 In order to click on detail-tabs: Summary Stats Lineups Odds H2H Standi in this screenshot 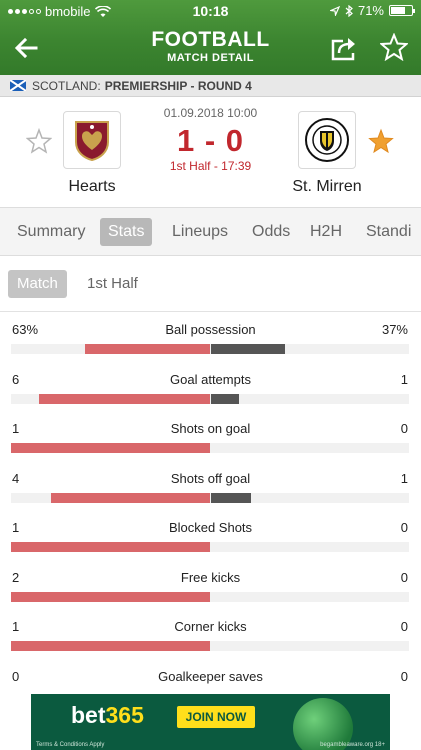, I will do `click(210, 232)`.